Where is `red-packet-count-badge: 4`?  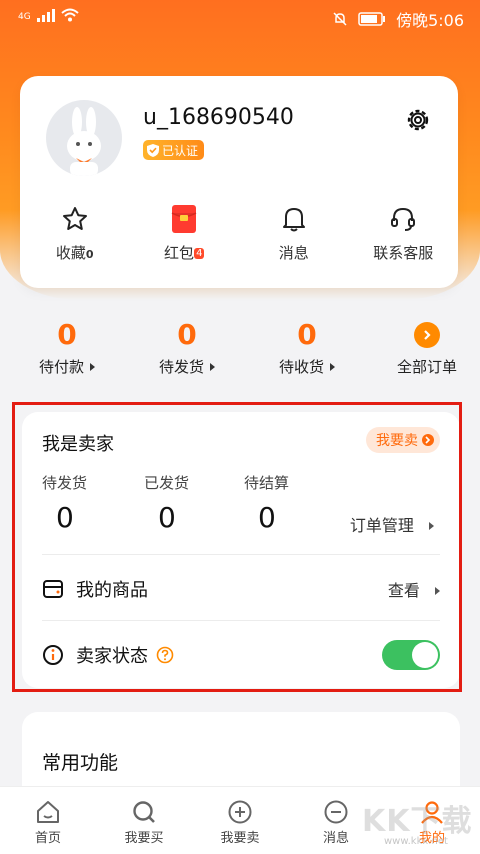
red-packet-count-badge: 4 is located at coordinates (199, 253).